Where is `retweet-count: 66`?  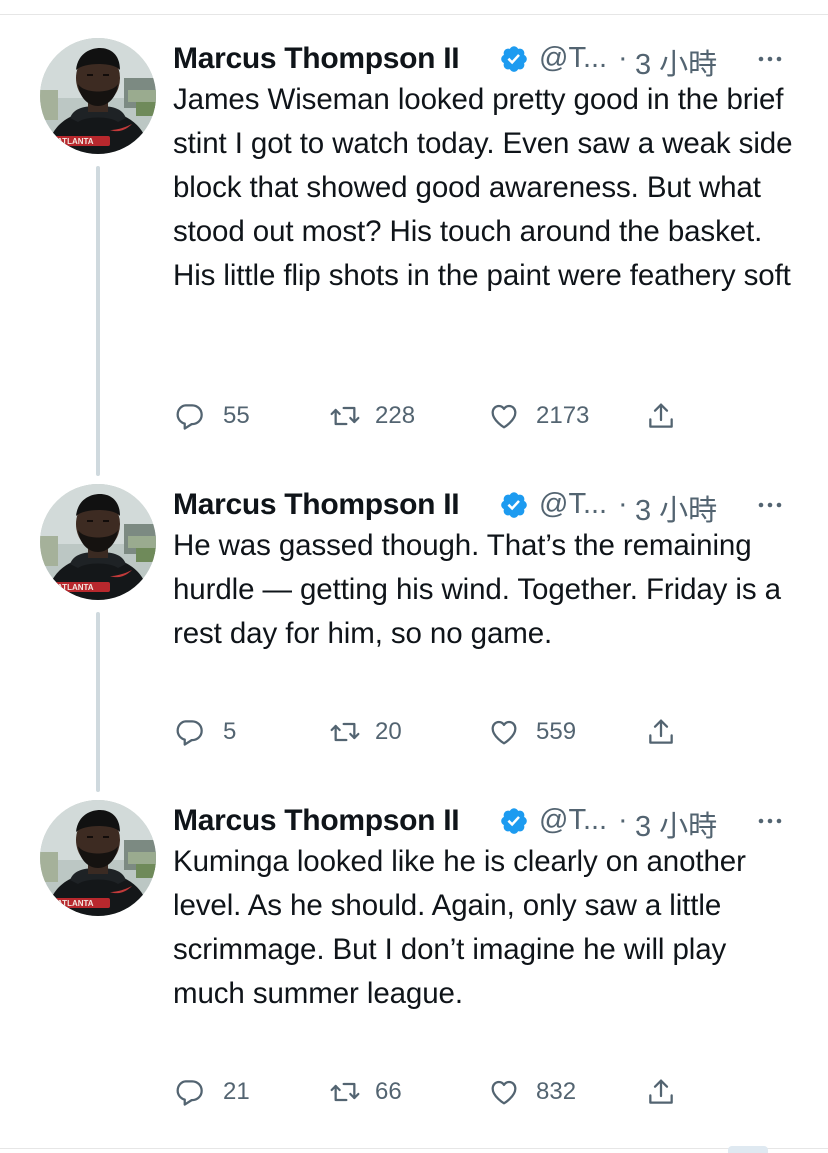 retweet-count: 66 is located at coordinates (388, 1091).